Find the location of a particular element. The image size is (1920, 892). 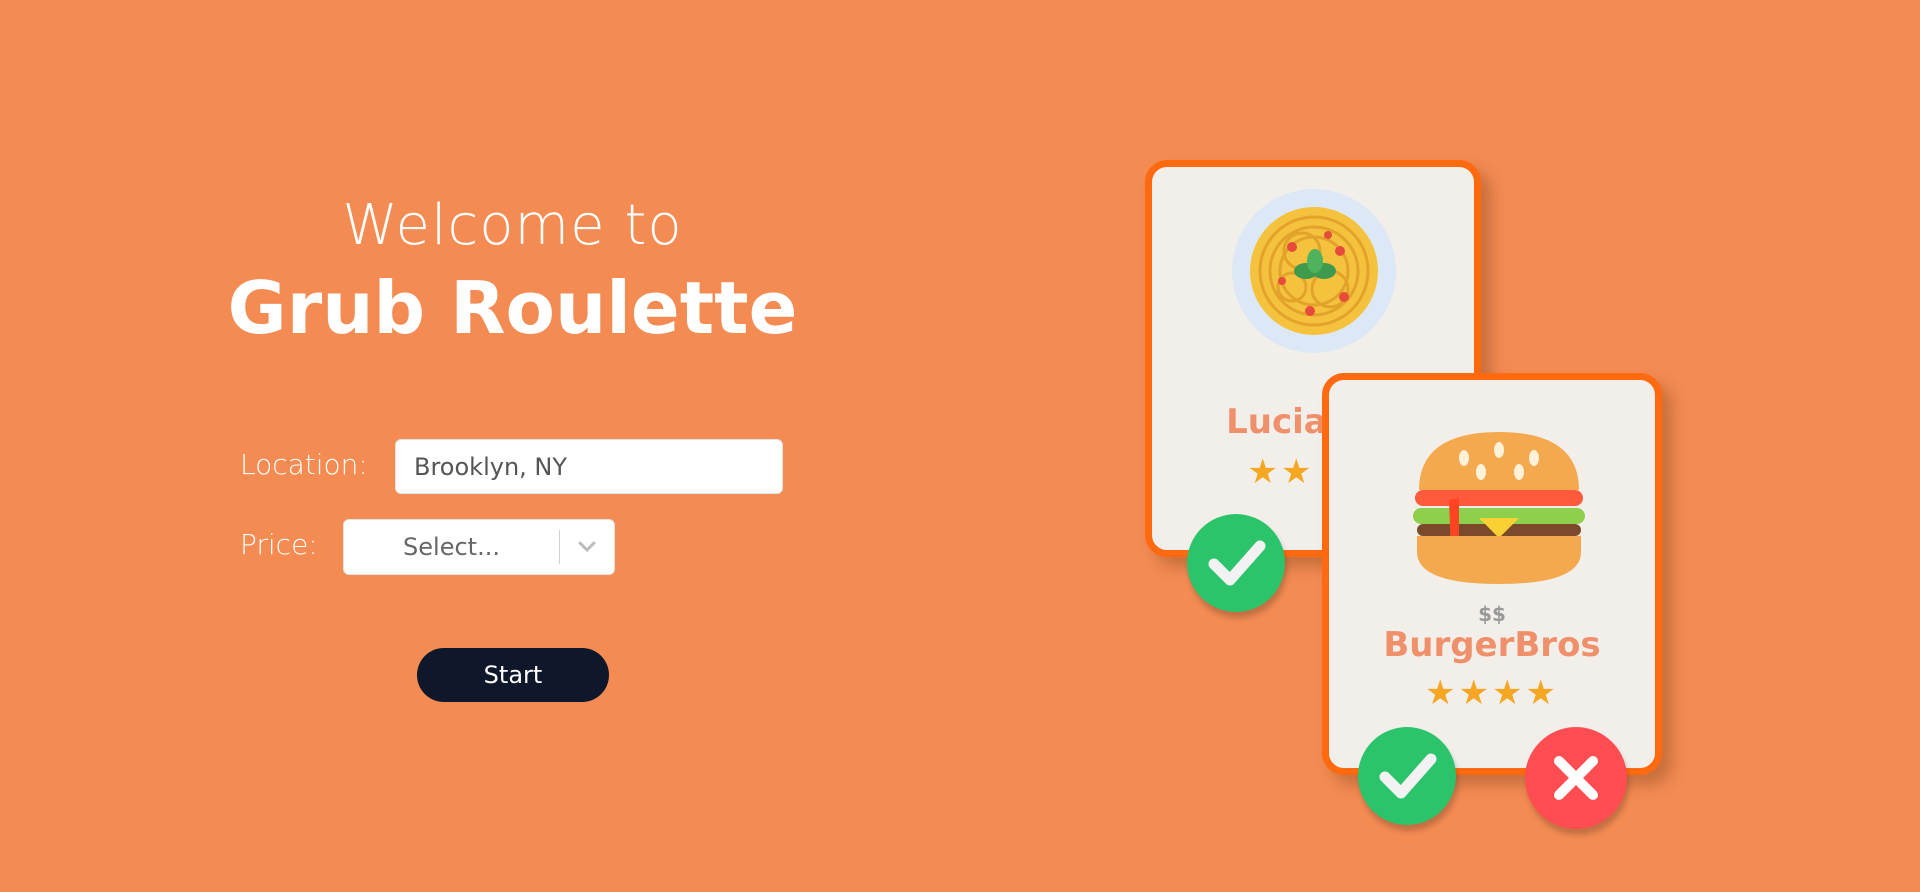

pasta-plate-icon is located at coordinates (1314, 273).